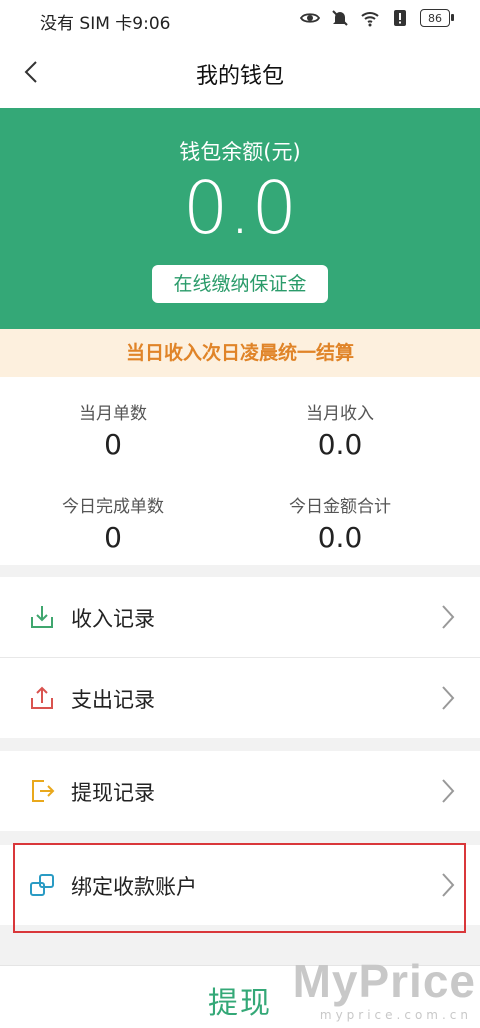 The image size is (480, 1028). Describe the element at coordinates (240, 152) in the screenshot. I see `balance-label: 钱包余额(元)` at that location.